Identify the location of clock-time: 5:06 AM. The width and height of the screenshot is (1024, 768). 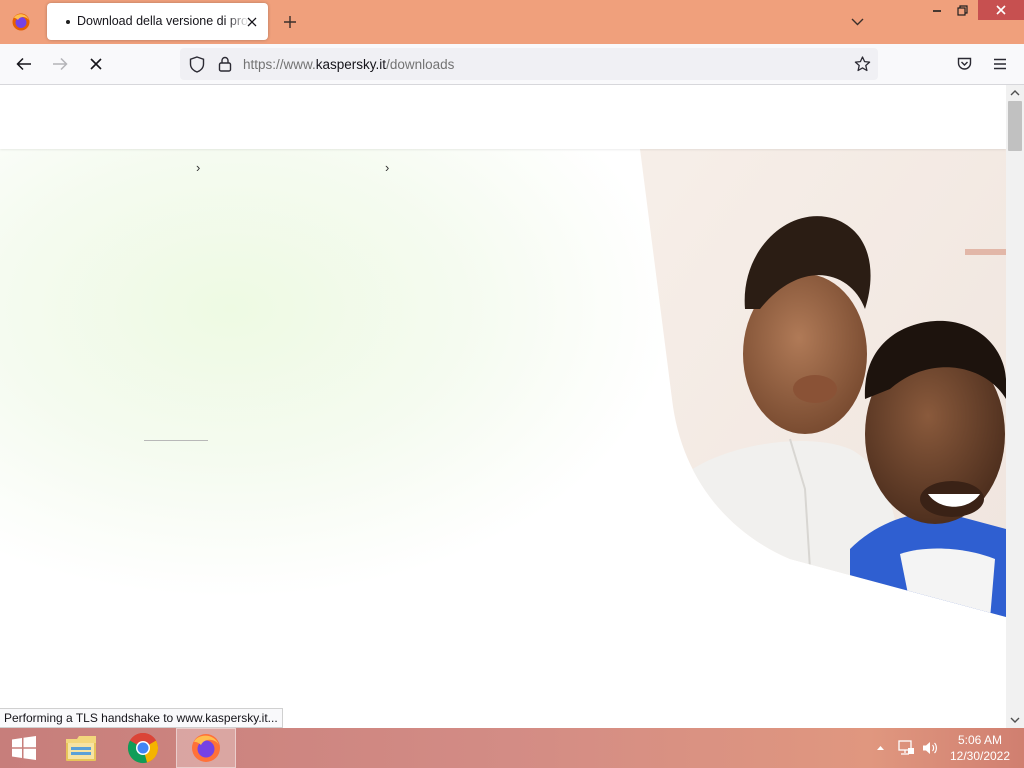
(980, 740).